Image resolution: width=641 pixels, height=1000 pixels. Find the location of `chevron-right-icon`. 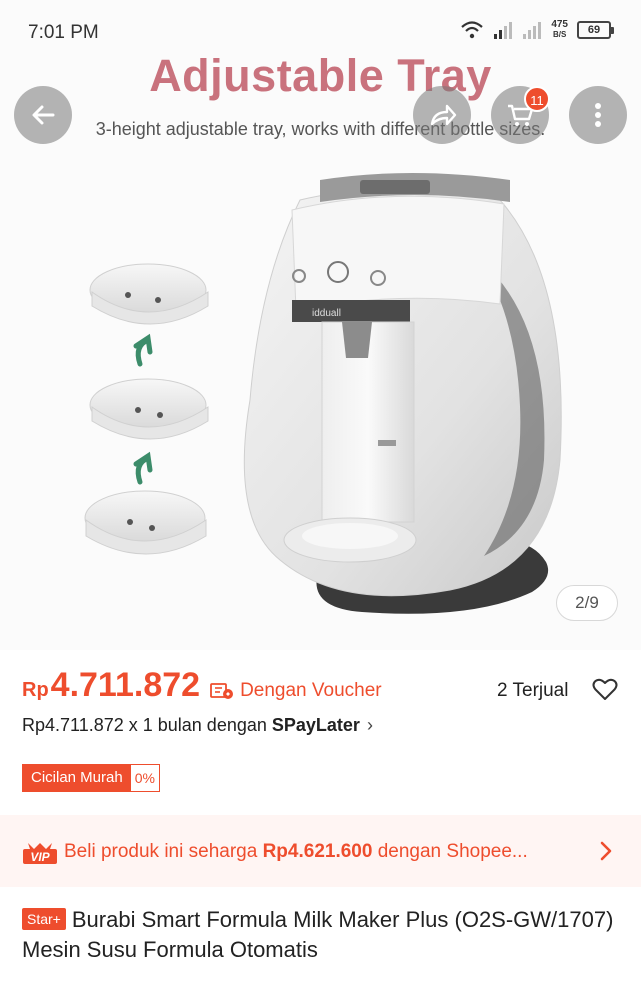

chevron-right-icon is located at coordinates (606, 851).